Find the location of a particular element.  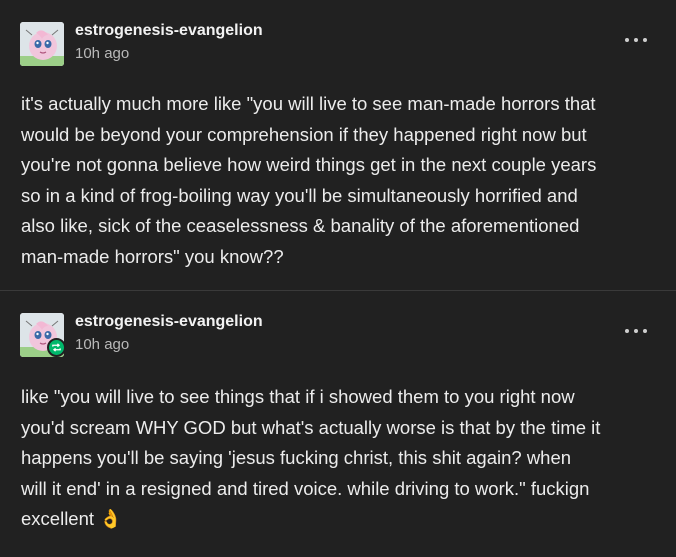

avatar is located at coordinates (42, 44).